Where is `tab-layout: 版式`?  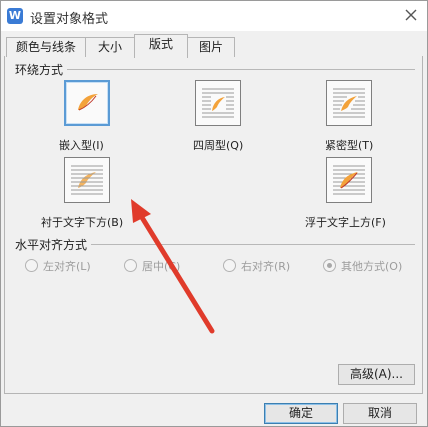
tab-layout: 版式 is located at coordinates (161, 46).